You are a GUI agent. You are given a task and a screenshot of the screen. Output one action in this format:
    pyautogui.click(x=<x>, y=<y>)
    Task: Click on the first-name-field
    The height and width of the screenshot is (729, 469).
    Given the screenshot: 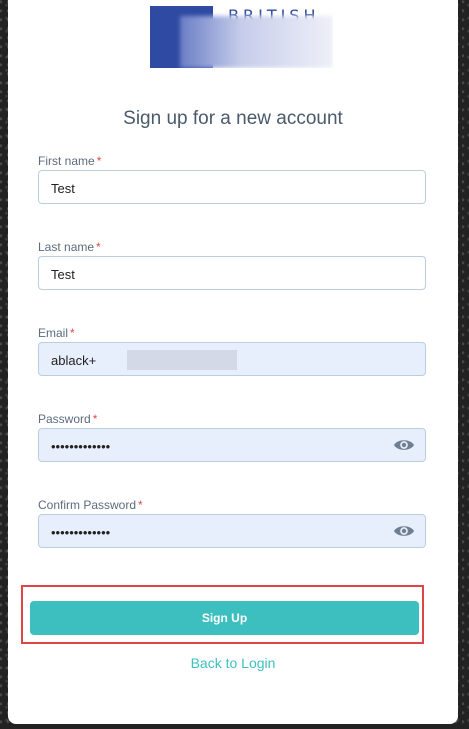 What is the action you would take?
    pyautogui.click(x=232, y=187)
    